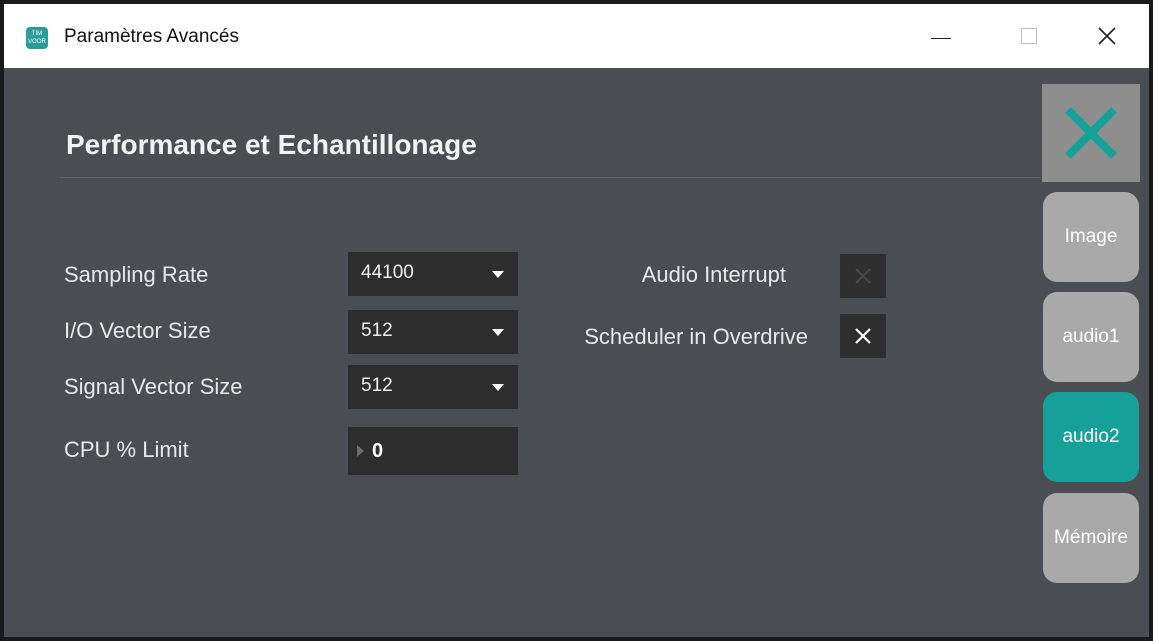 The width and height of the screenshot is (1153, 641). Describe the element at coordinates (433, 451) in the screenshot. I see `cpu-limit-number-box: 0` at that location.